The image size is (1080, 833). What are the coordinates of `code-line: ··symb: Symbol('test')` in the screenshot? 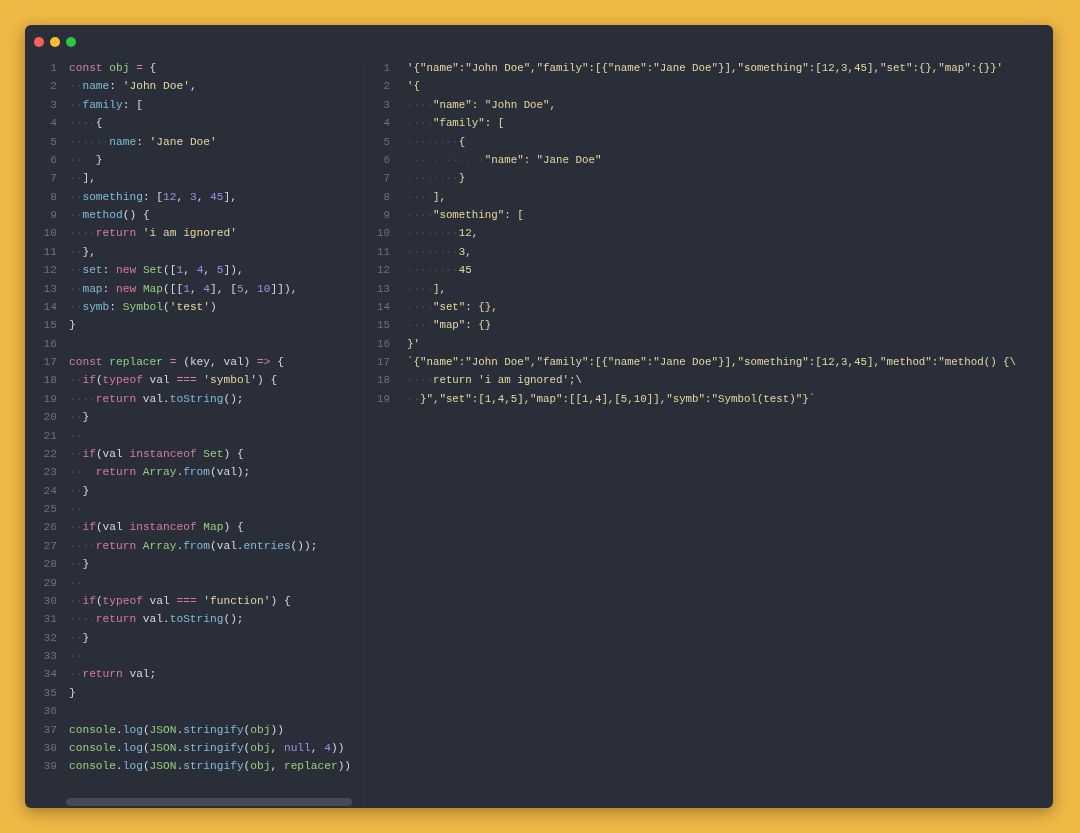 It's located at (143, 307).